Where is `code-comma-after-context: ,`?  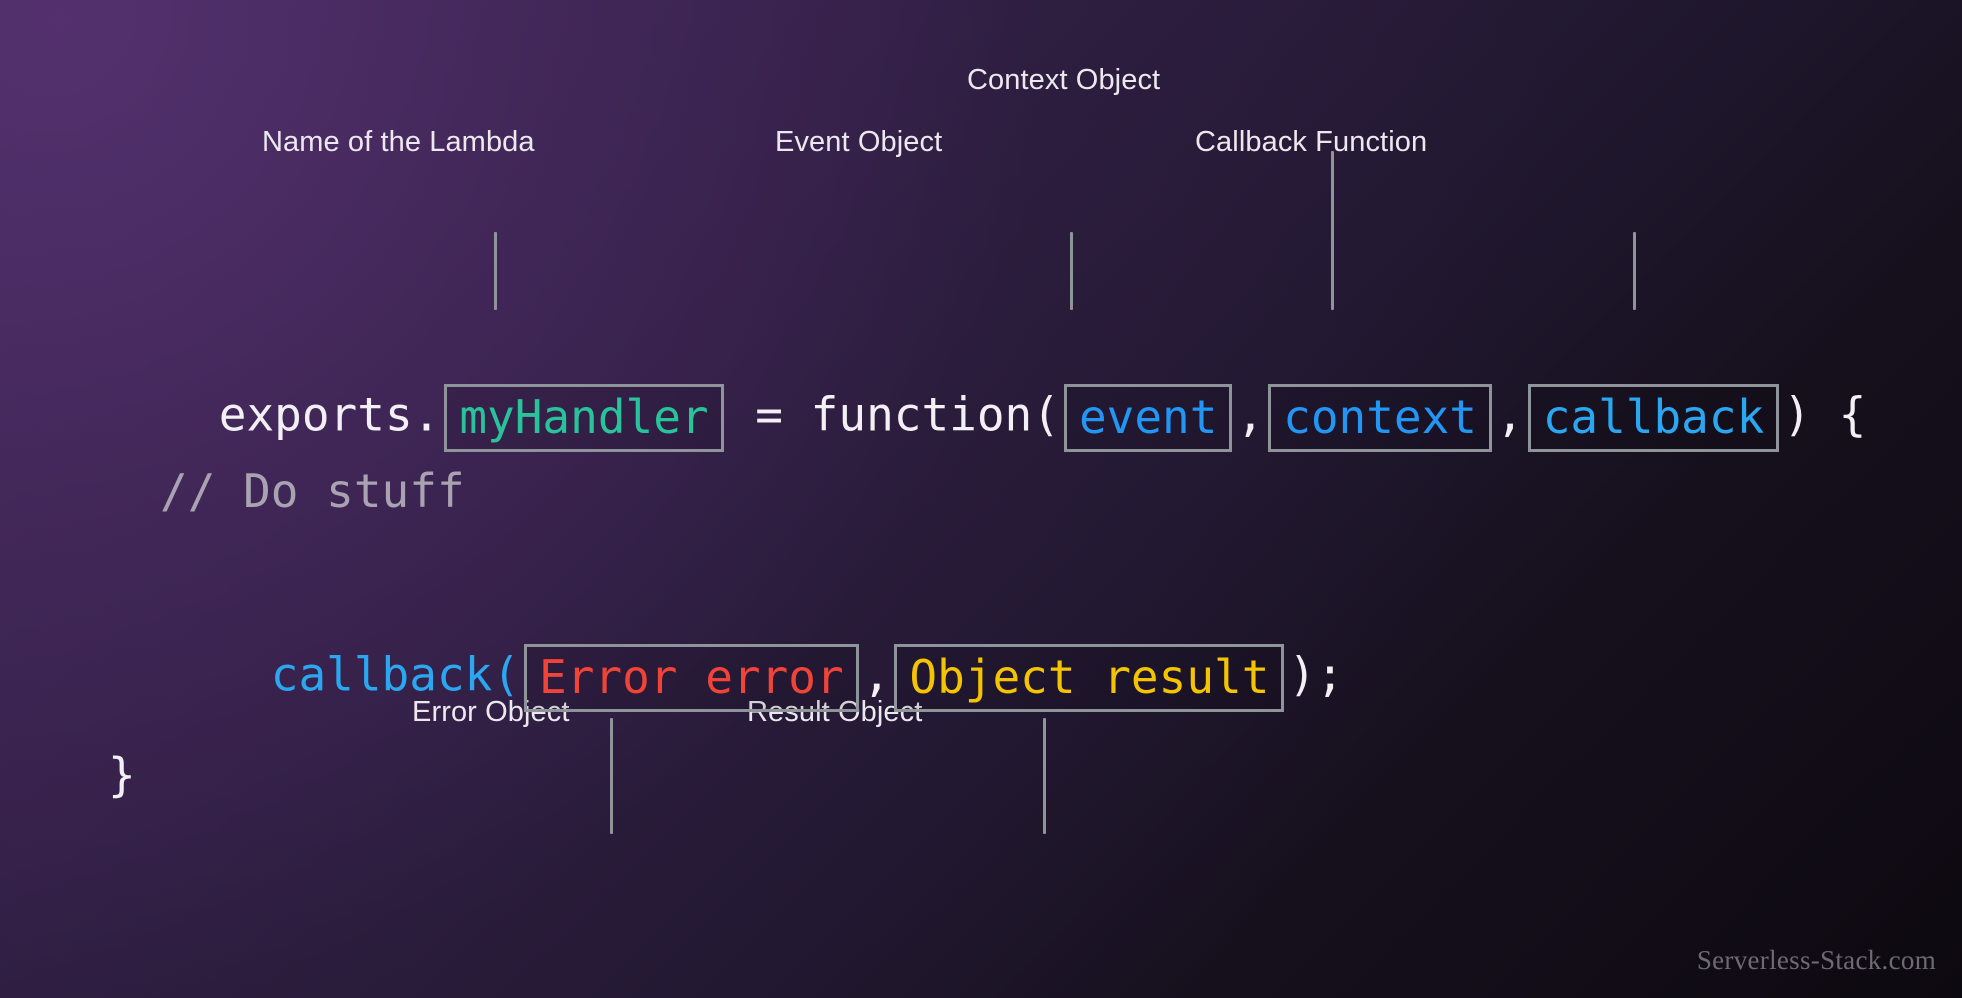
code-comma-after-context: , is located at coordinates (1510, 414).